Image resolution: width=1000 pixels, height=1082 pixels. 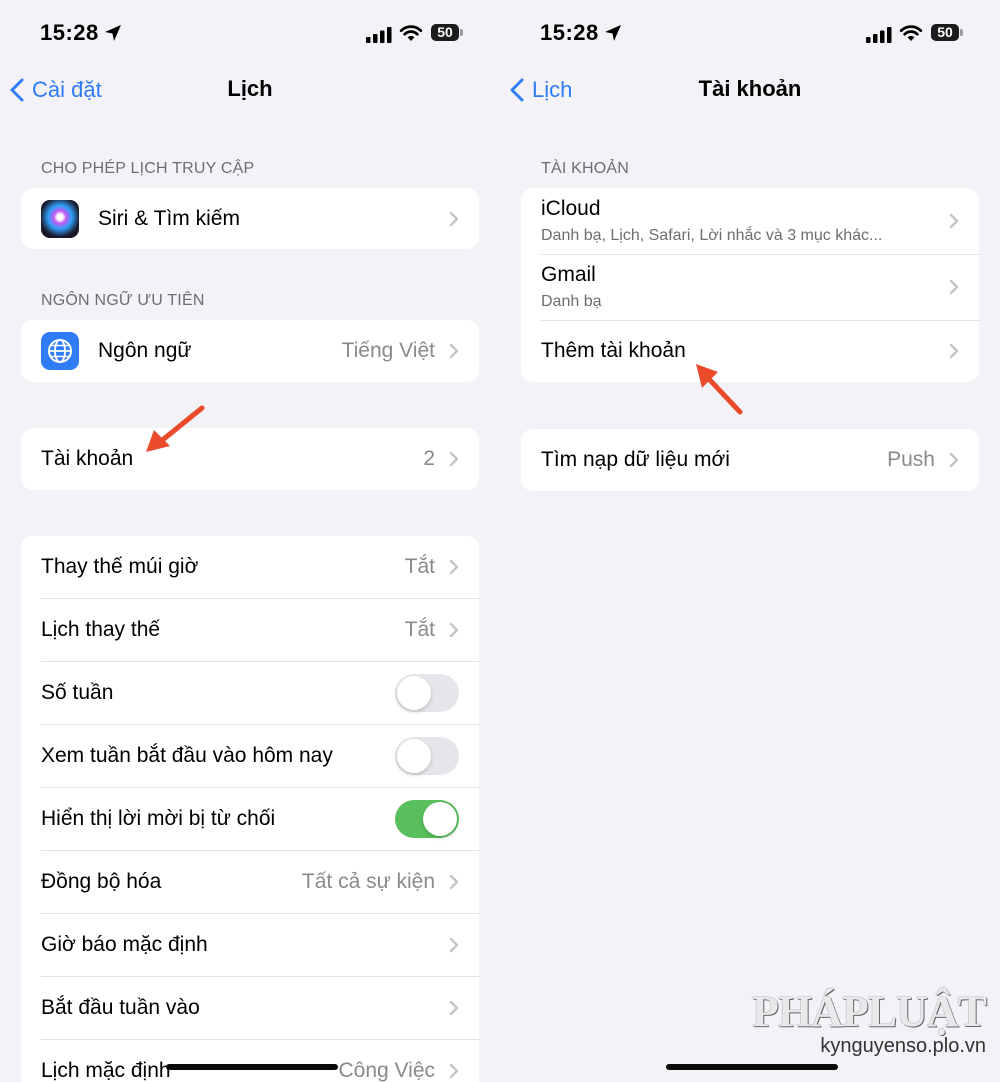 I want to click on language-group: Ngôn ngữ Tiếng Việt, so click(x=250, y=351).